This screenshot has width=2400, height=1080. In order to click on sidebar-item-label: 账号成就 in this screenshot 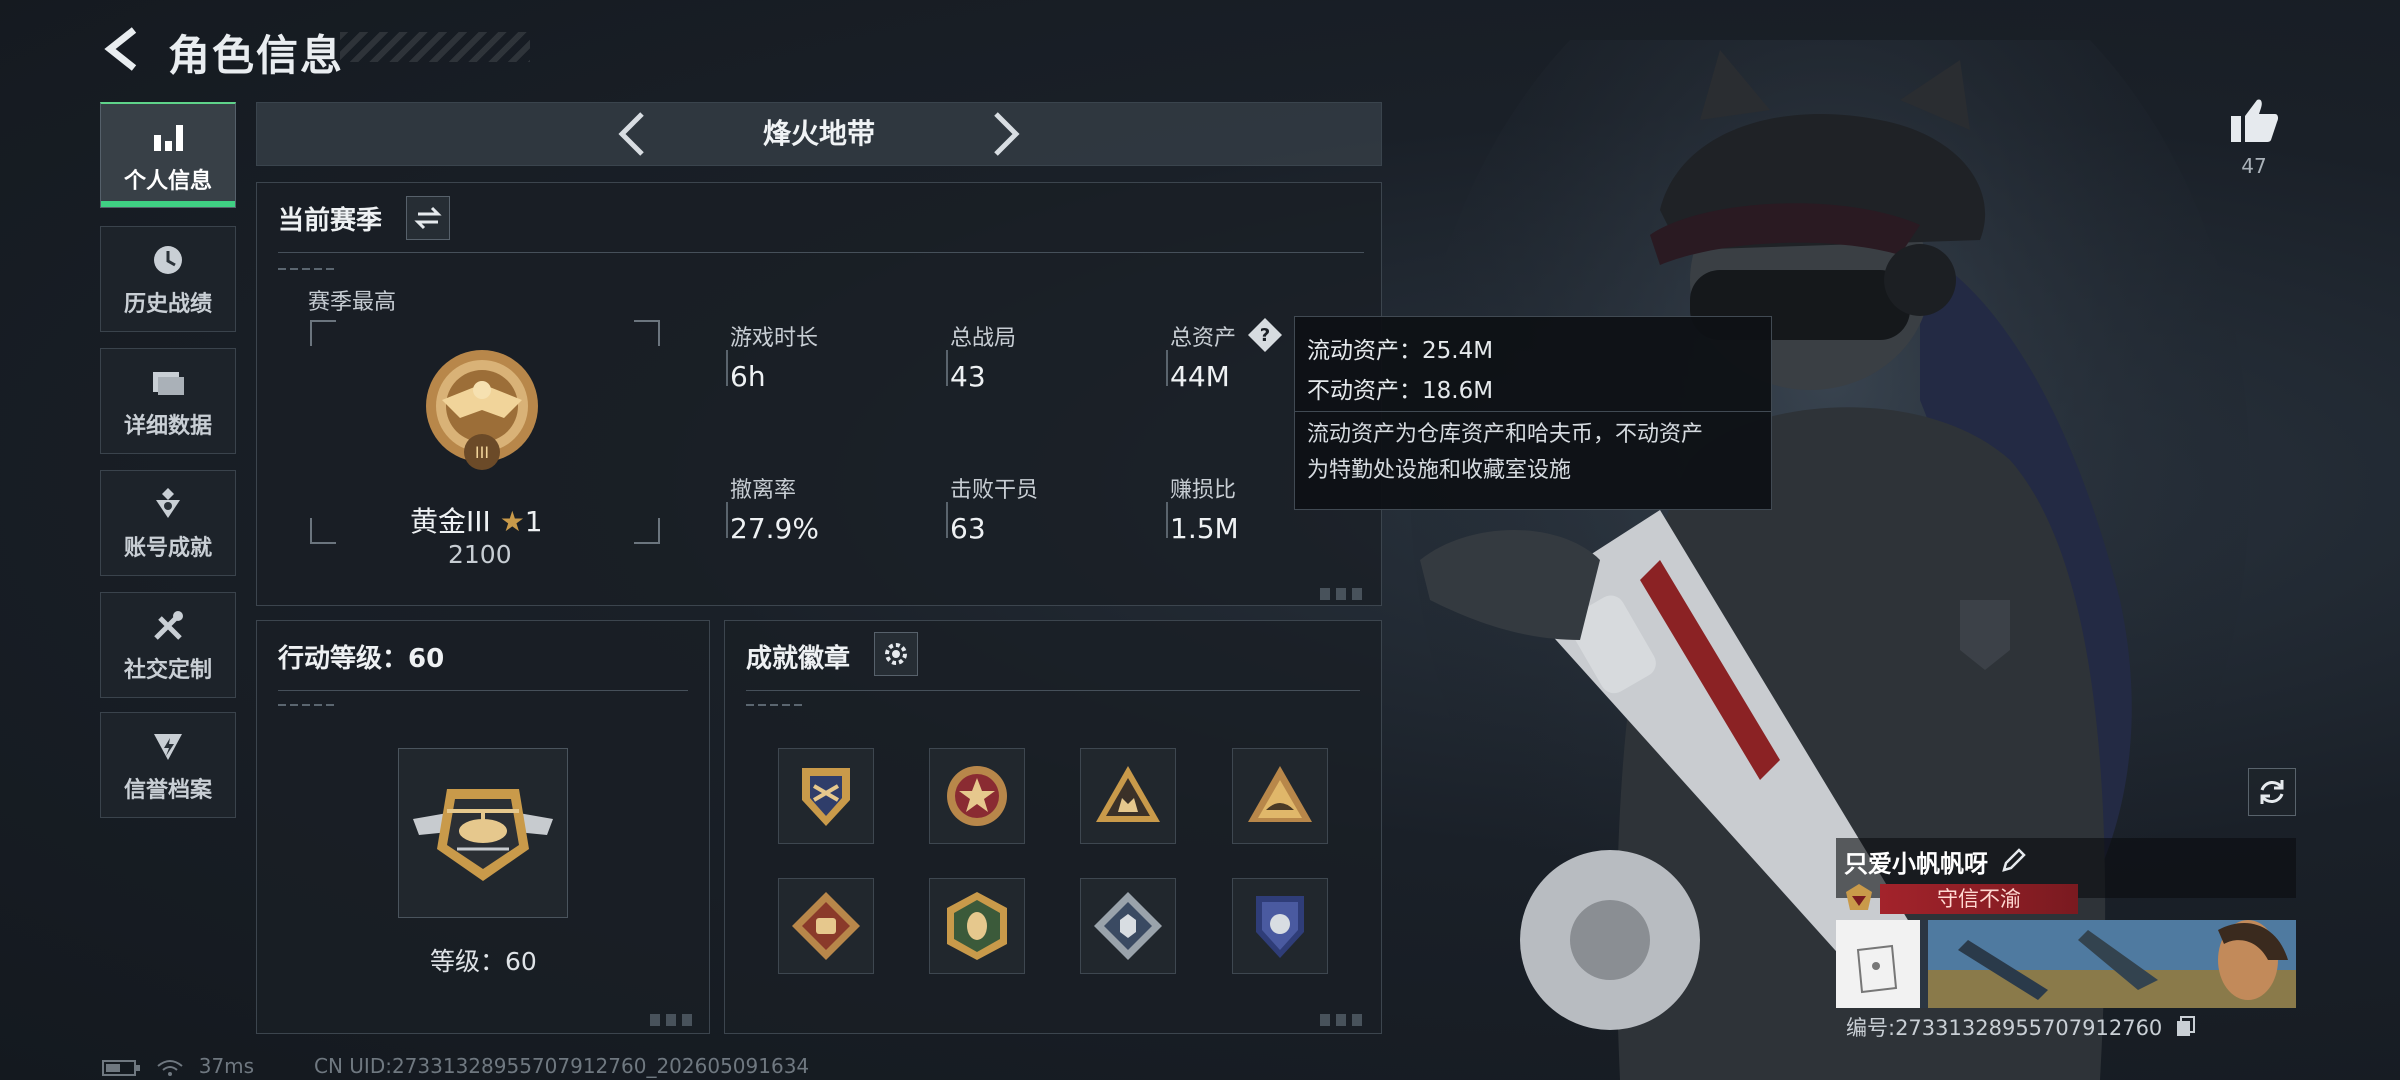, I will do `click(167, 548)`.